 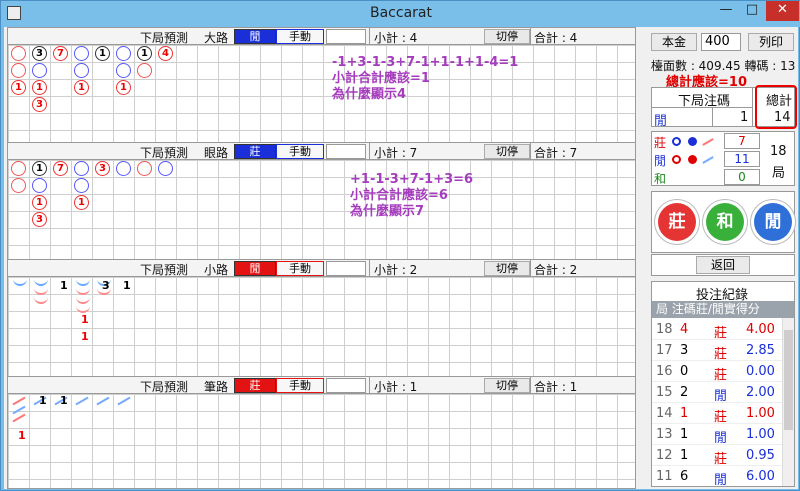 I want to click on record-bet: 3, so click(x=684, y=350).